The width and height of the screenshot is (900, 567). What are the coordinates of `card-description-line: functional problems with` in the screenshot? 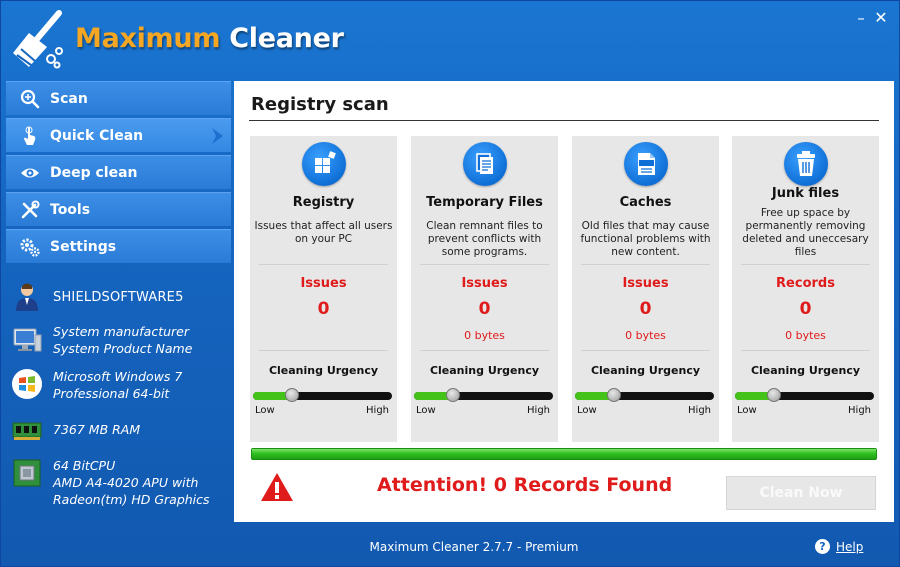 It's located at (645, 239).